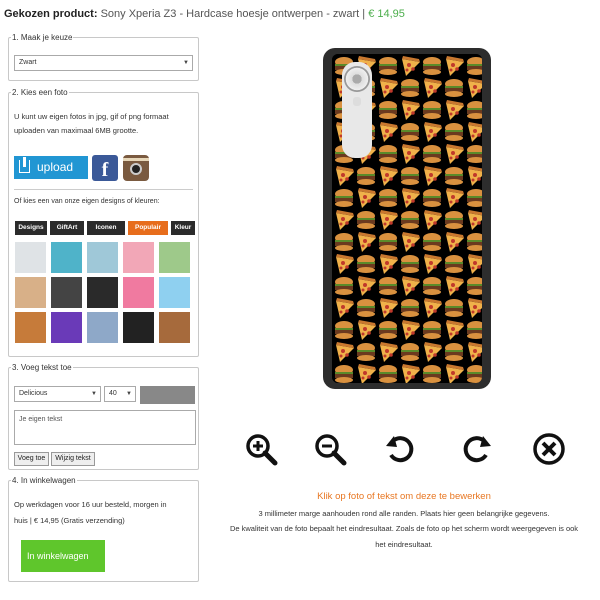  What do you see at coordinates (30, 257) in the screenshot?
I see `marble-thumb` at bounding box center [30, 257].